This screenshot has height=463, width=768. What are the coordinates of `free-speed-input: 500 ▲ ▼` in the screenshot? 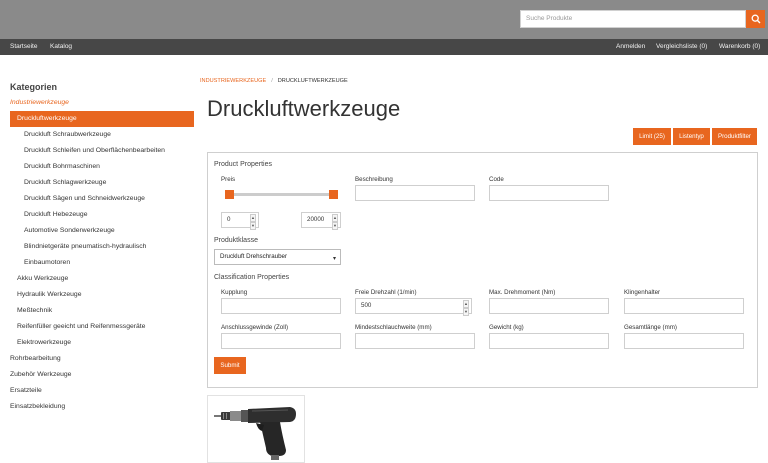 It's located at (413, 307).